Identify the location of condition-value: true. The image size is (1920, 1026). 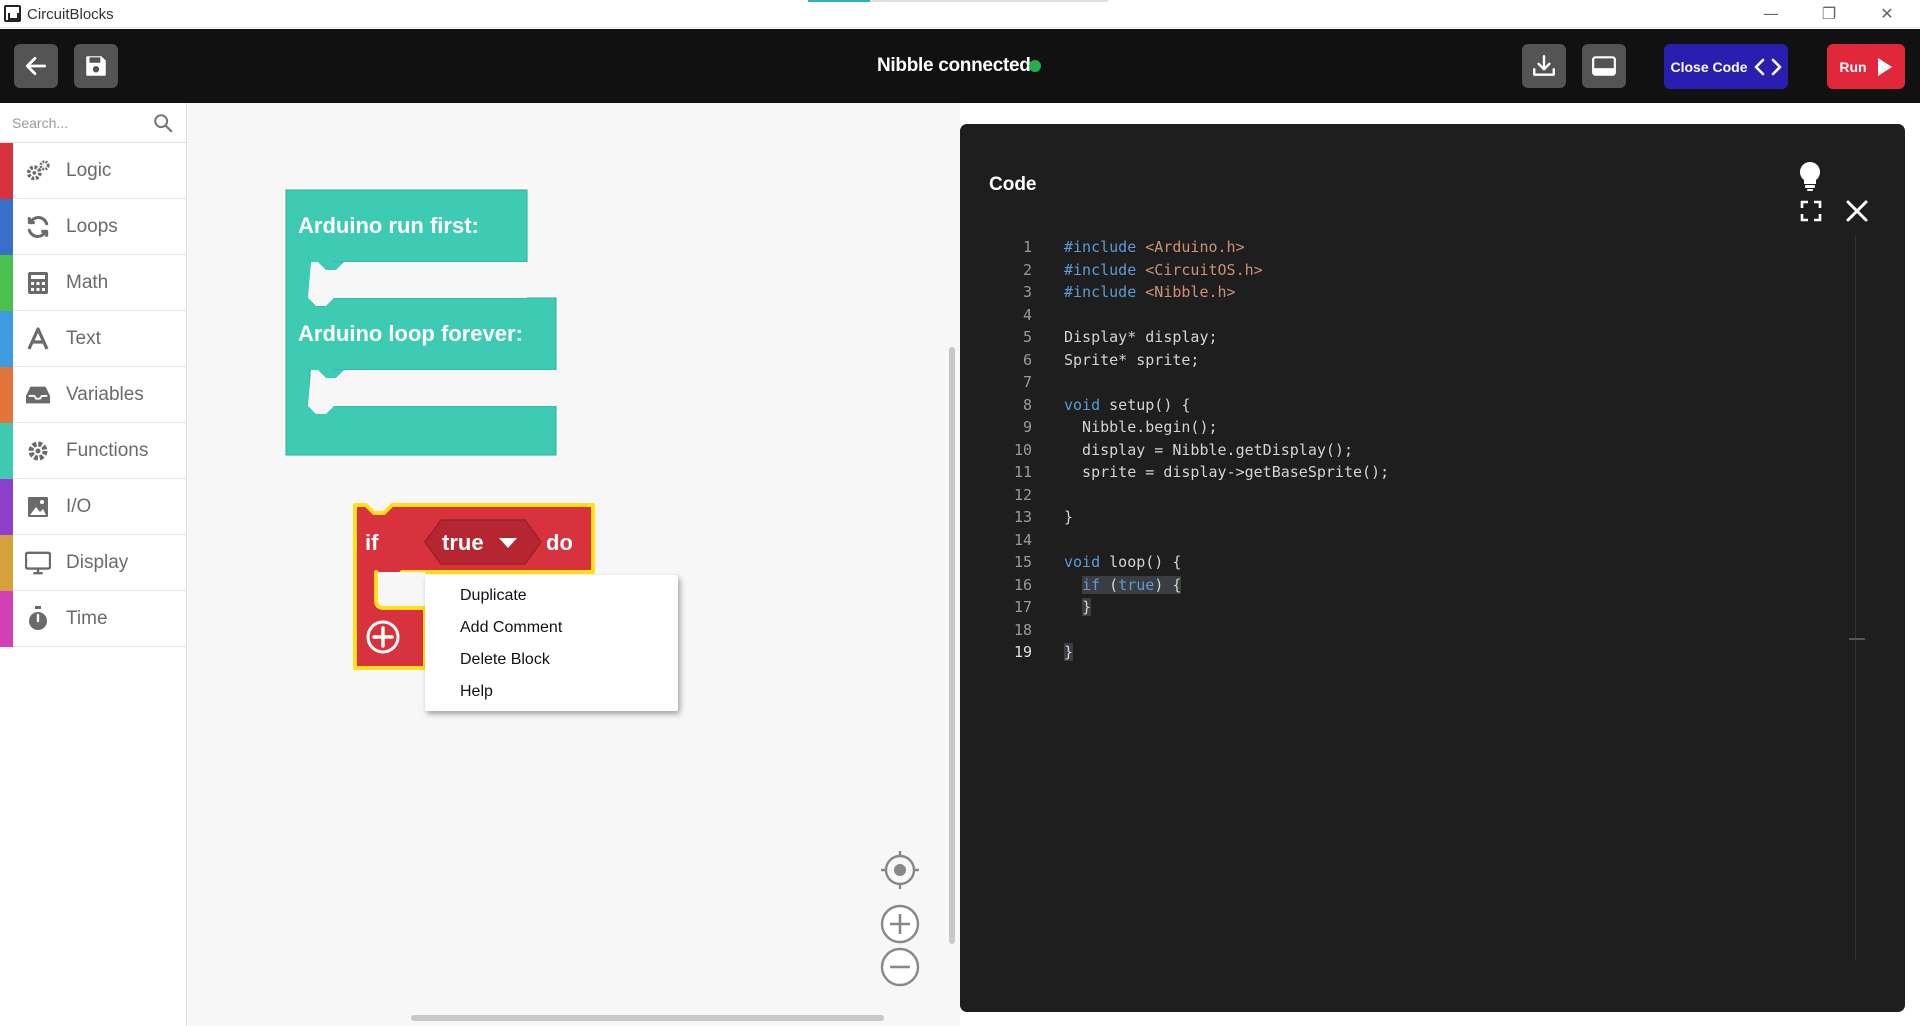
(463, 543).